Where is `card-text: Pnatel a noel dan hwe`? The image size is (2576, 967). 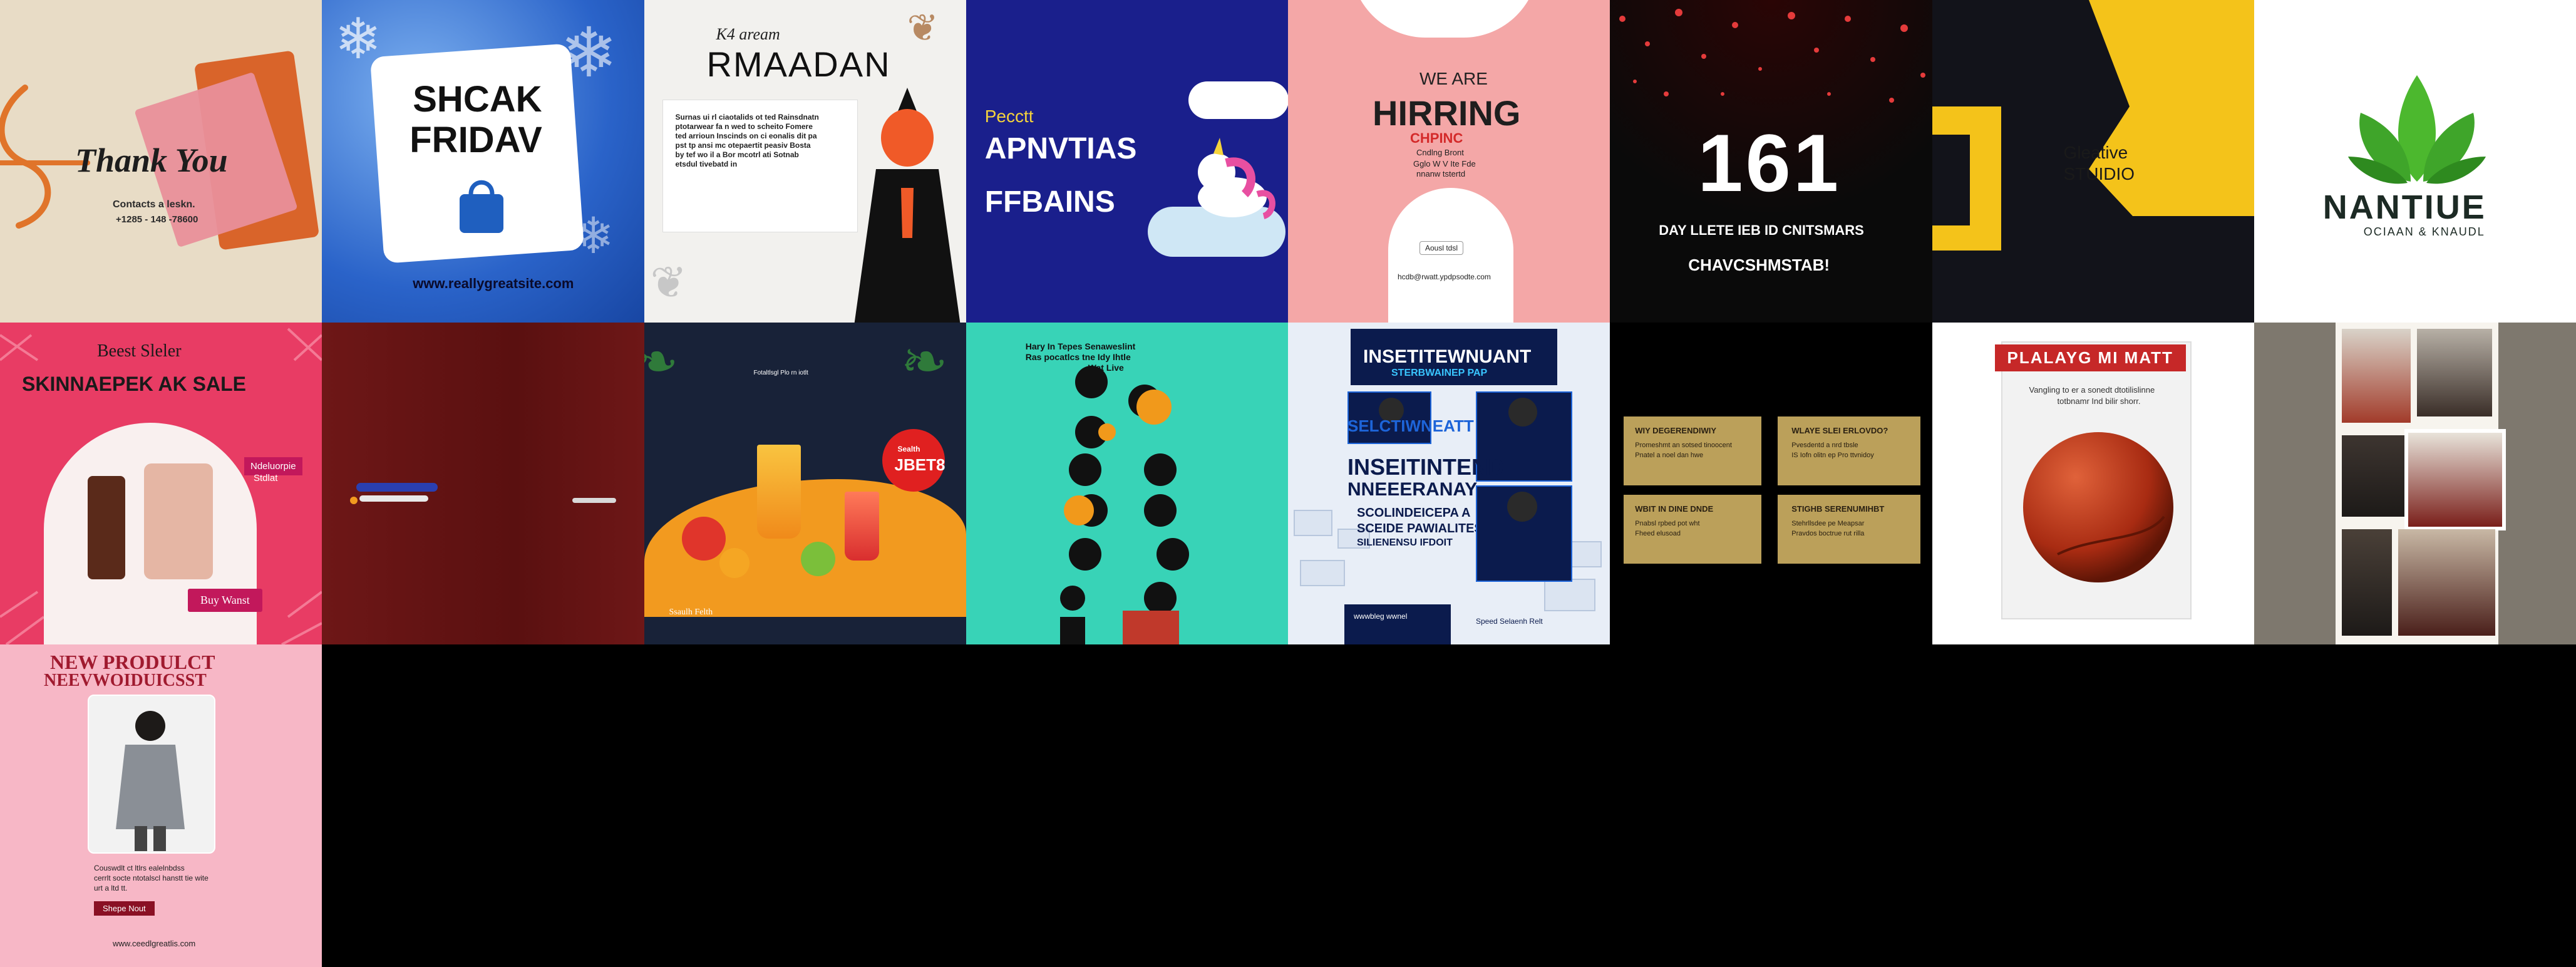
card-text: Pnatel a noel dan hwe is located at coordinates (1669, 455).